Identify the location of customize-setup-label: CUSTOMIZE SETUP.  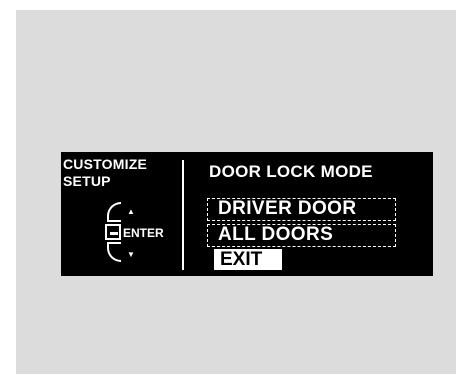
(105, 172).